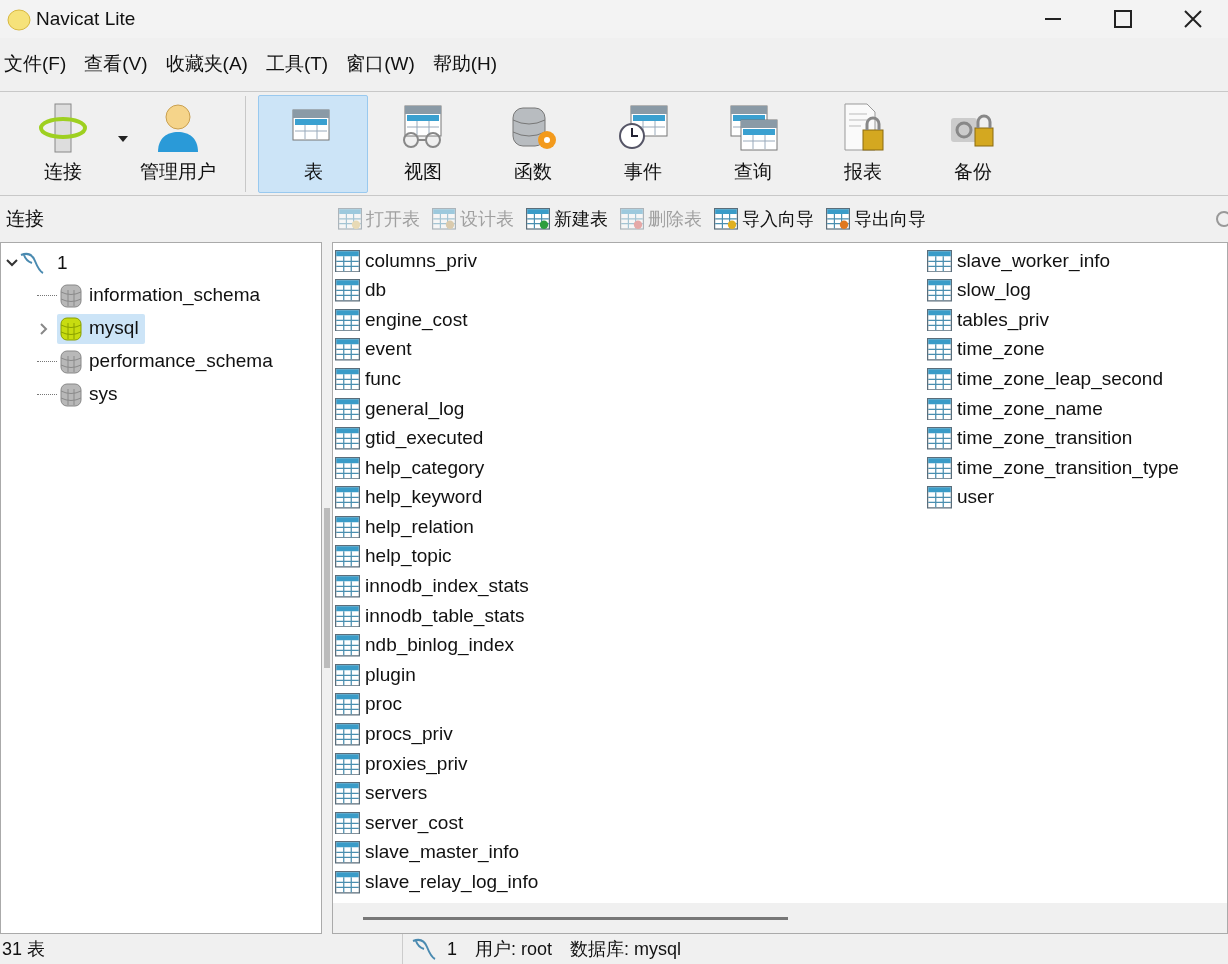 The image size is (1228, 964). I want to click on menu-item: 帮助(H), so click(465, 64).